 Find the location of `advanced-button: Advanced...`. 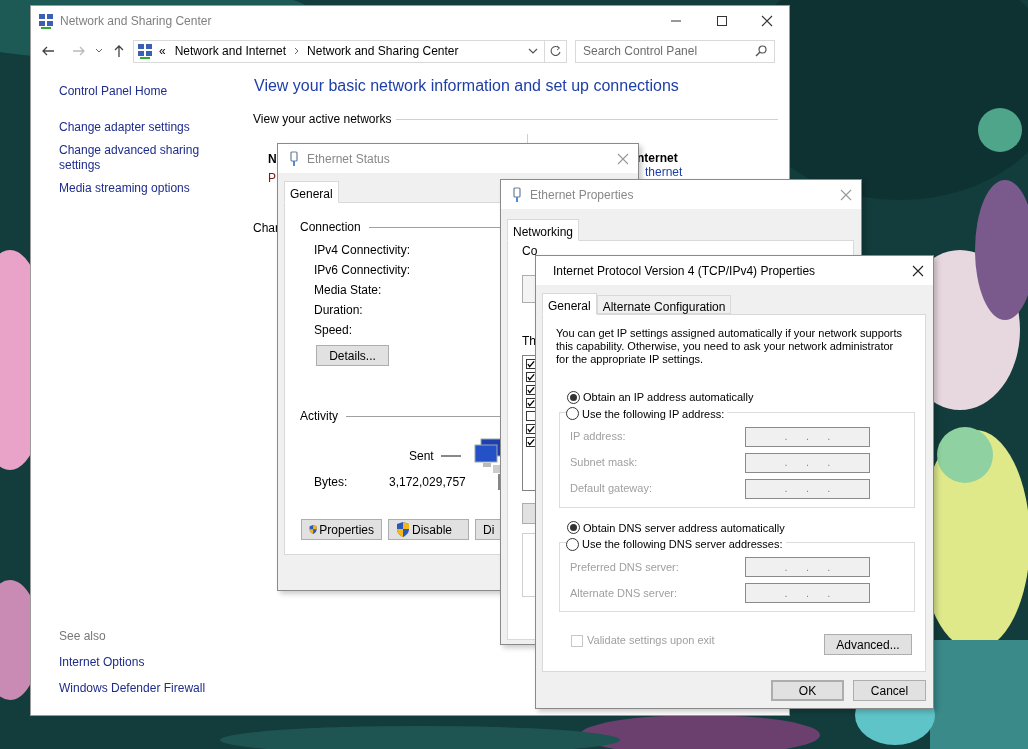

advanced-button: Advanced... is located at coordinates (868, 644).